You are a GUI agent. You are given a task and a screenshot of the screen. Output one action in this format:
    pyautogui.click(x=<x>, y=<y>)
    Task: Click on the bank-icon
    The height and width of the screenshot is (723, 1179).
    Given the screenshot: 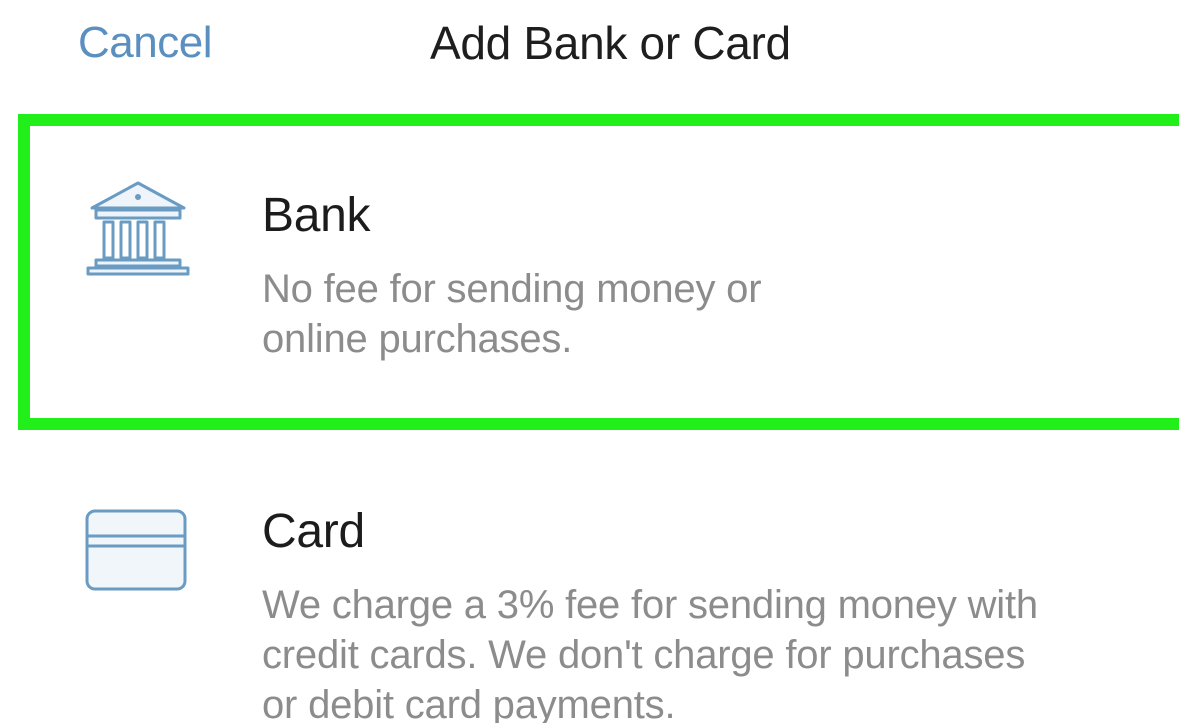 What is the action you would take?
    pyautogui.click(x=138, y=230)
    